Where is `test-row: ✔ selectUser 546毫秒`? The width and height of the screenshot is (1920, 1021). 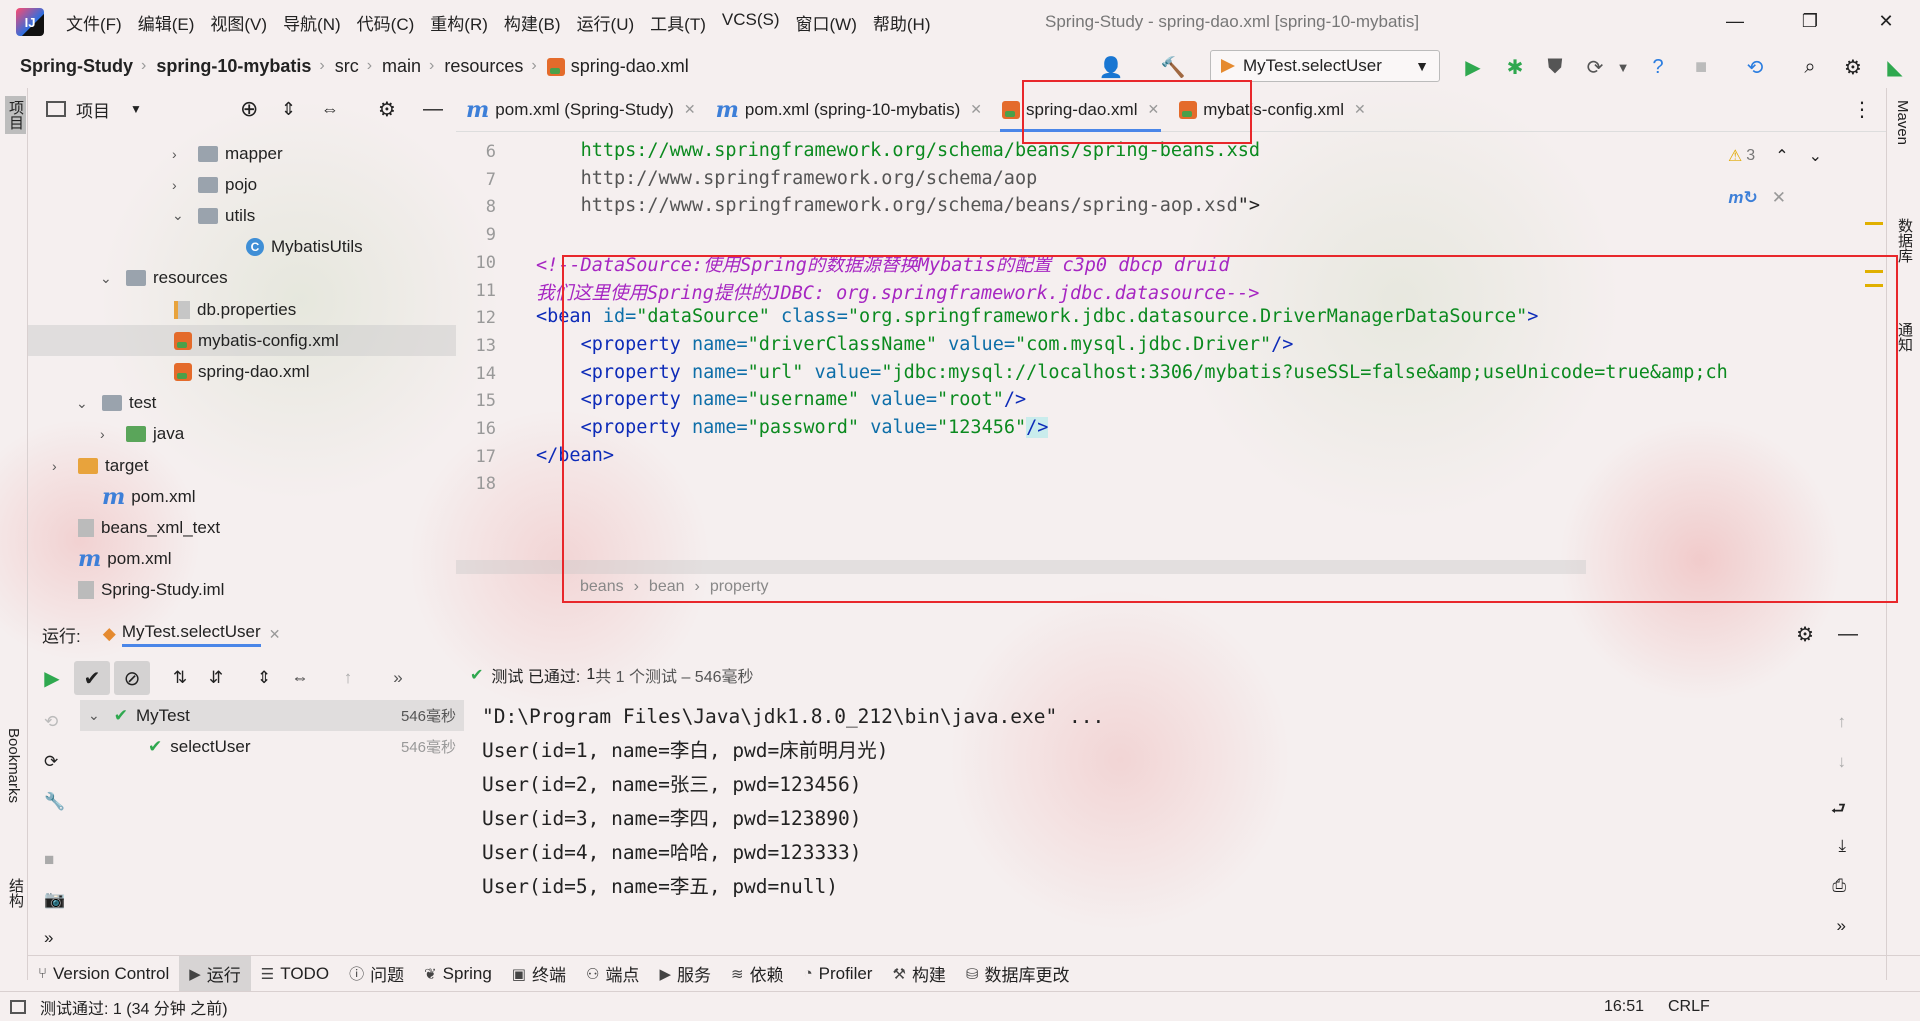 test-row: ✔ selectUser 546毫秒 is located at coordinates (272, 746).